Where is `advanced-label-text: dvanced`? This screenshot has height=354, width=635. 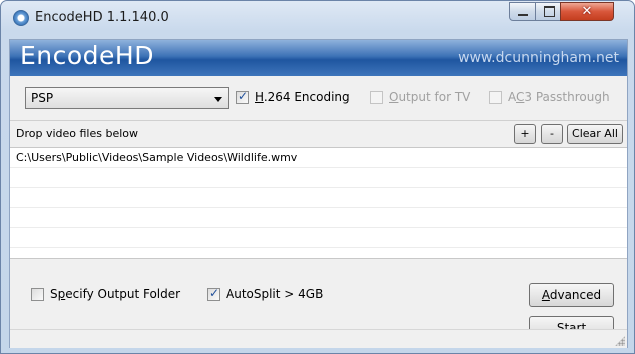
advanced-label-text: dvanced is located at coordinates (575, 295).